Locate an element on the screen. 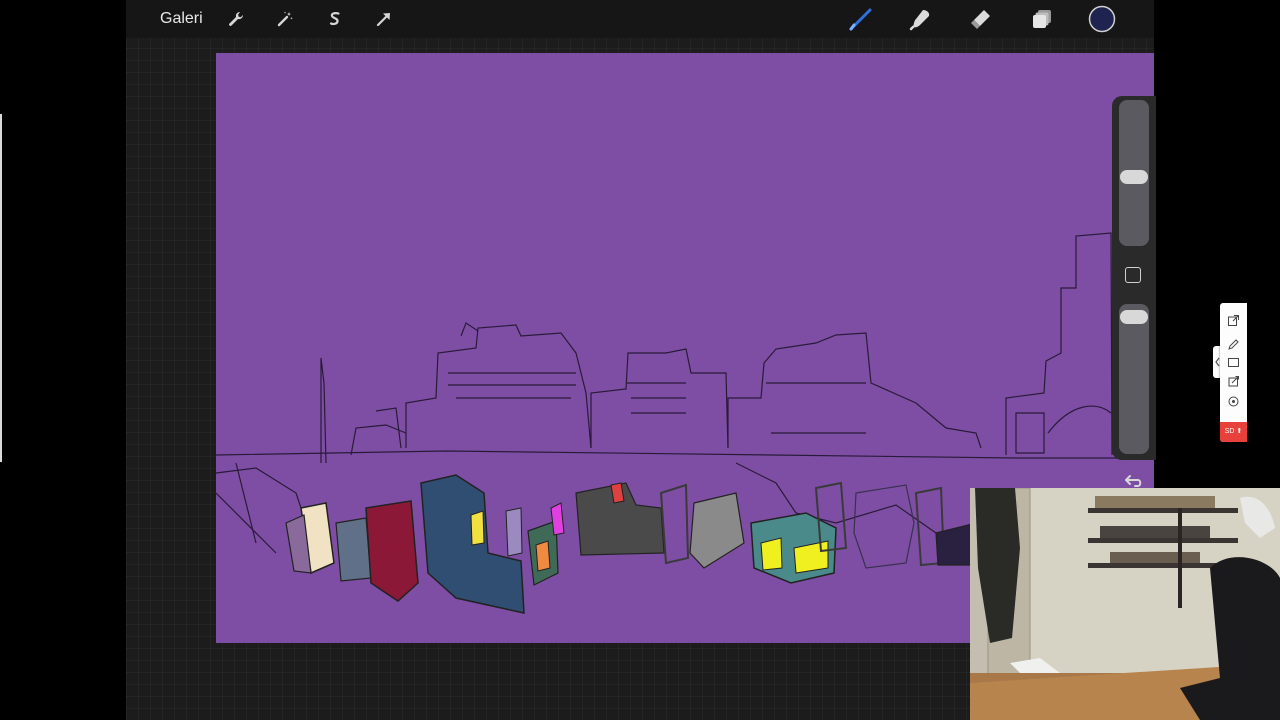 Image resolution: width=1280 pixels, height=720 pixels. left-edge-line is located at coordinates (1, 288).